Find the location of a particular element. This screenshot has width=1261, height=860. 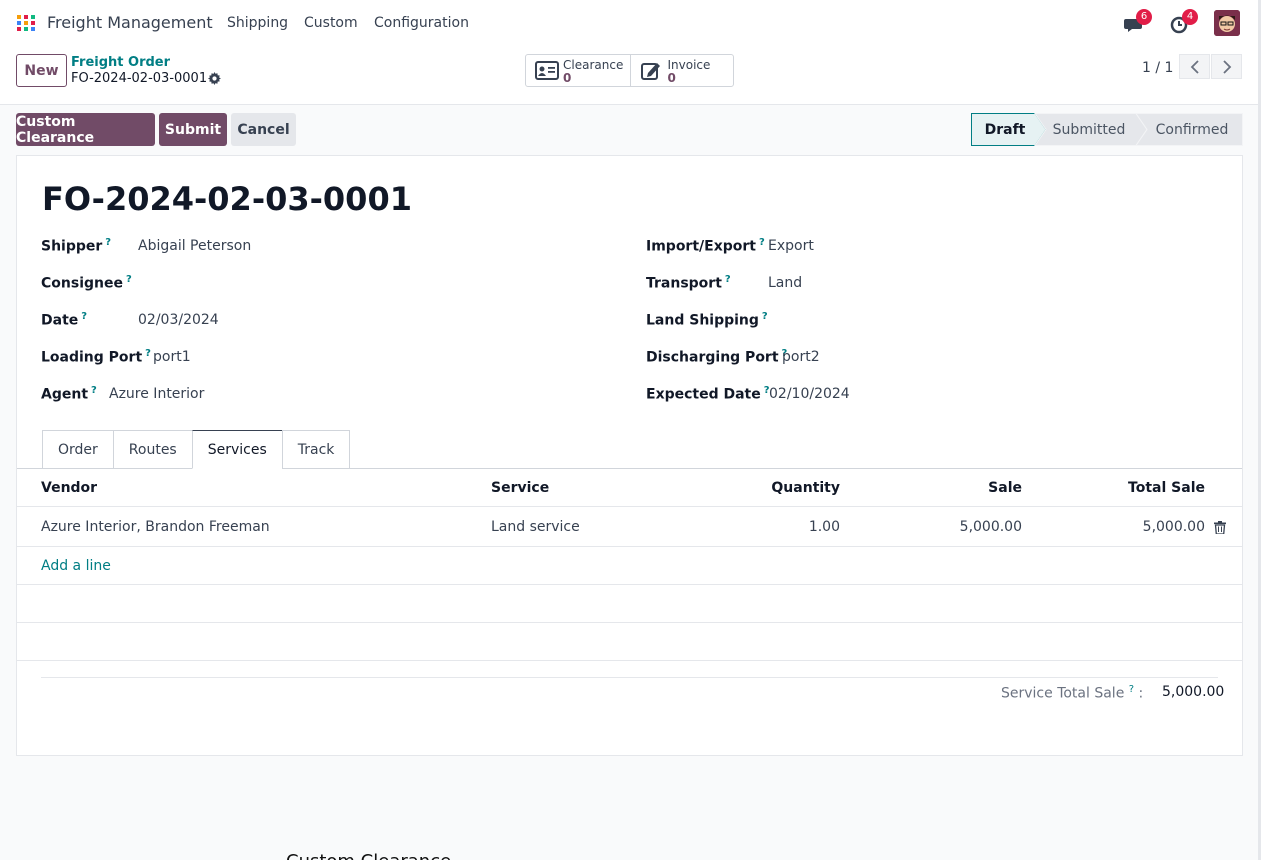

column-sale: Sale is located at coordinates (959, 488).